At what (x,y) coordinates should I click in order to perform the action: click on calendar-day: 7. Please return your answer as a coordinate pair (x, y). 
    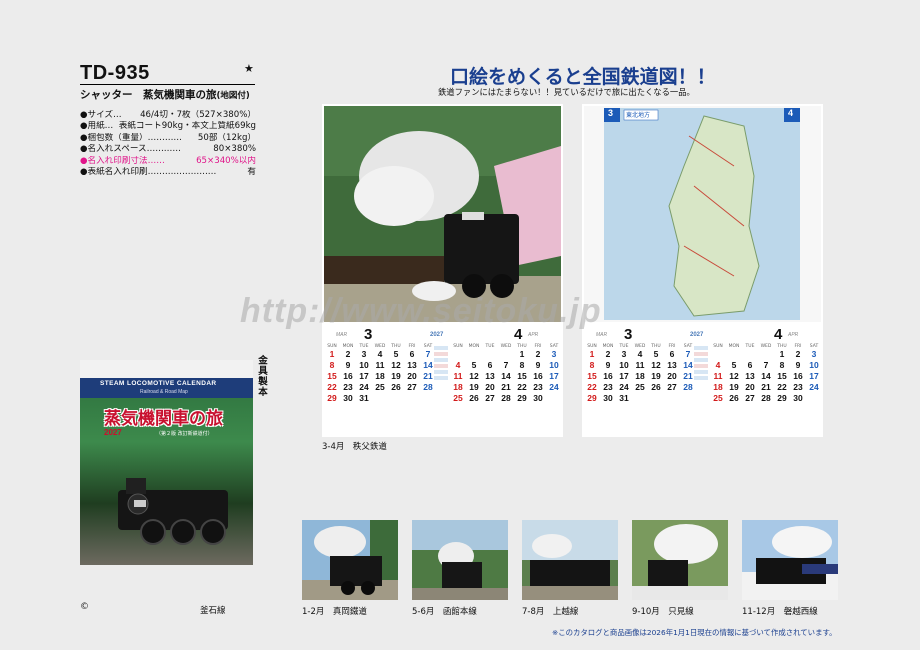
    Looking at the image, I should click on (506, 365).